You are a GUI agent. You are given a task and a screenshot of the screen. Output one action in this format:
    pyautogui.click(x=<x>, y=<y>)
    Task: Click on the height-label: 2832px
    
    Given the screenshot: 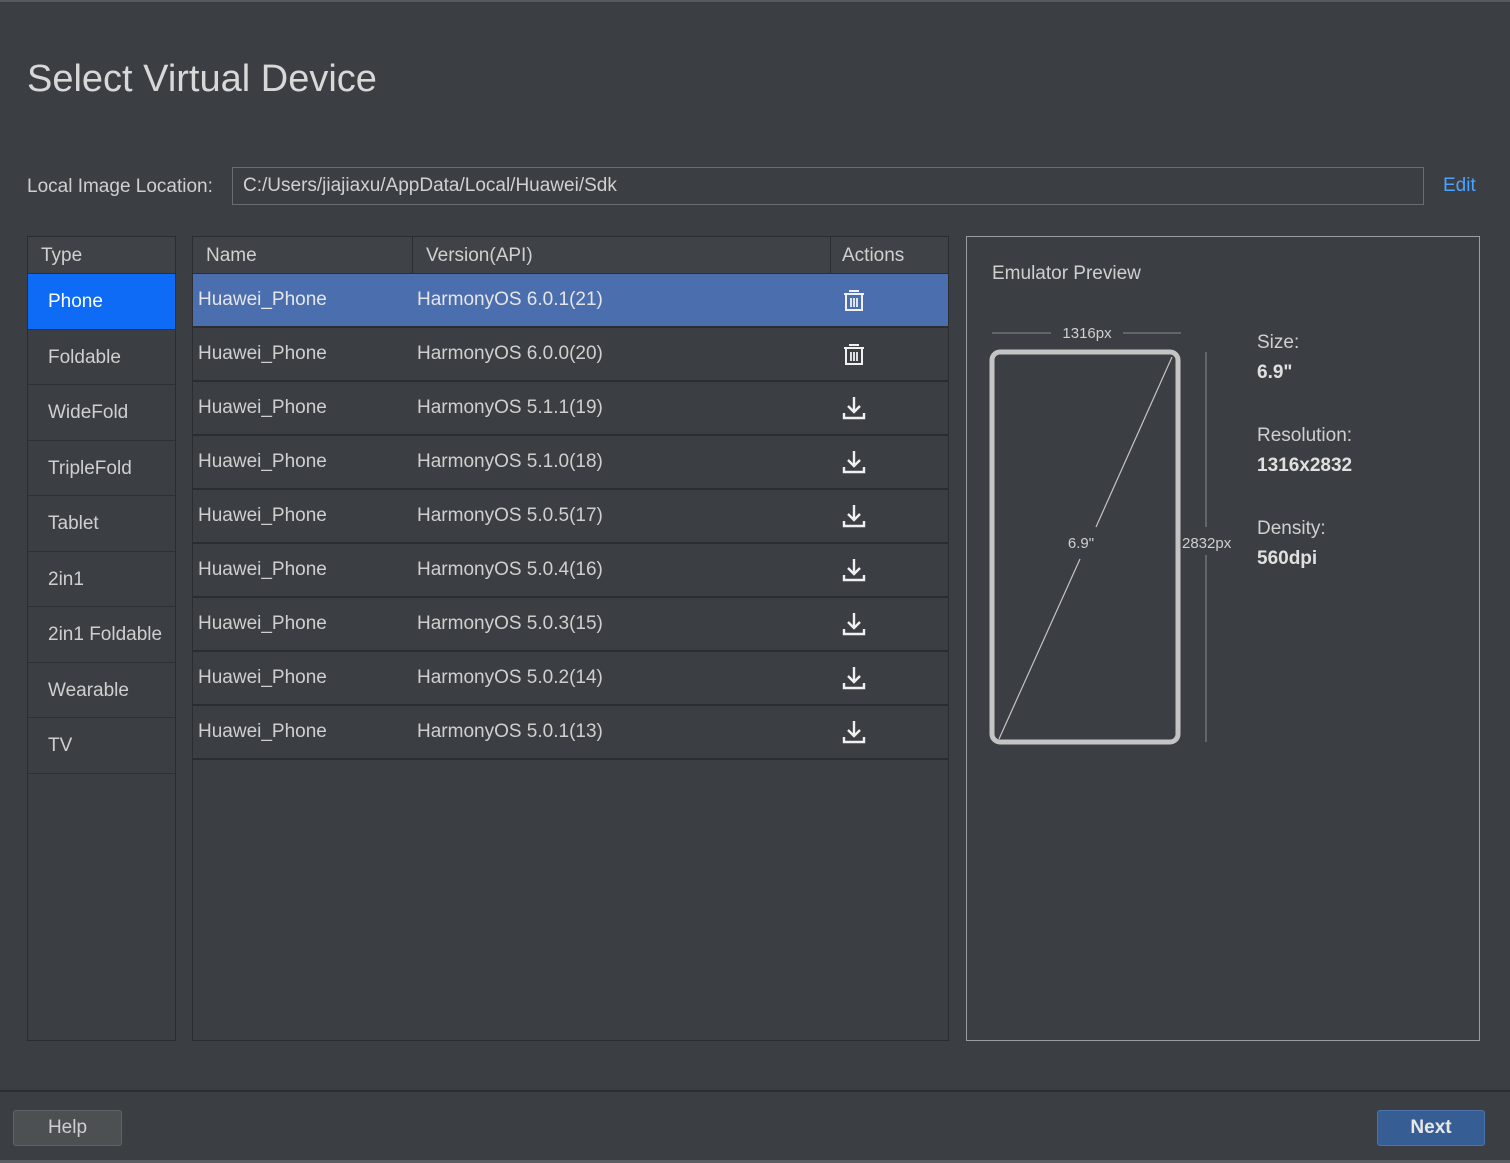 What is the action you would take?
    pyautogui.click(x=1207, y=543)
    